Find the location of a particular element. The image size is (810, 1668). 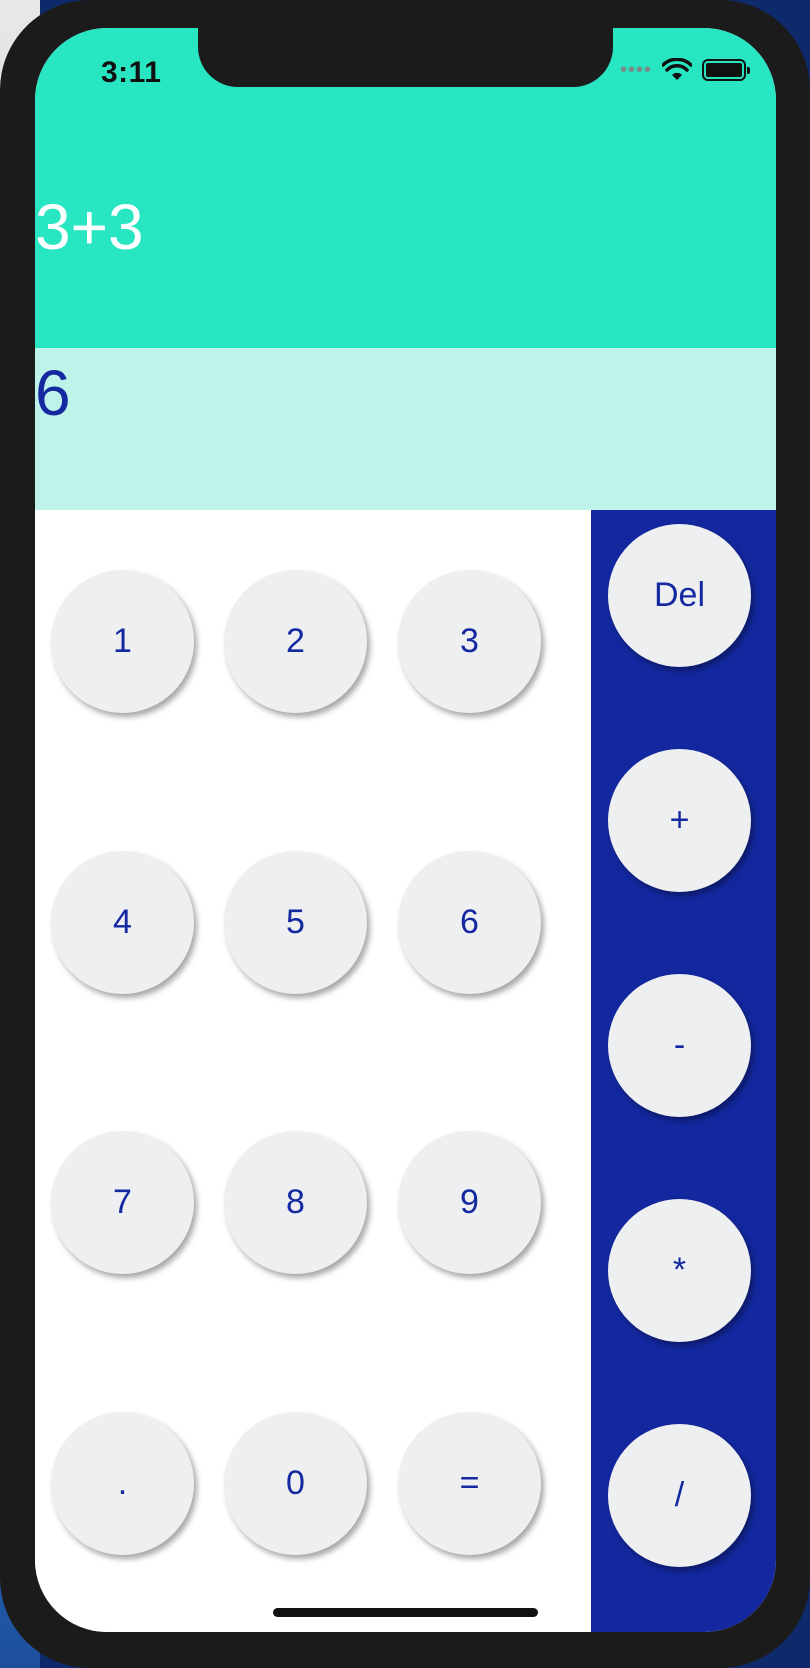

status-indicators: •••• is located at coordinates (684, 70).